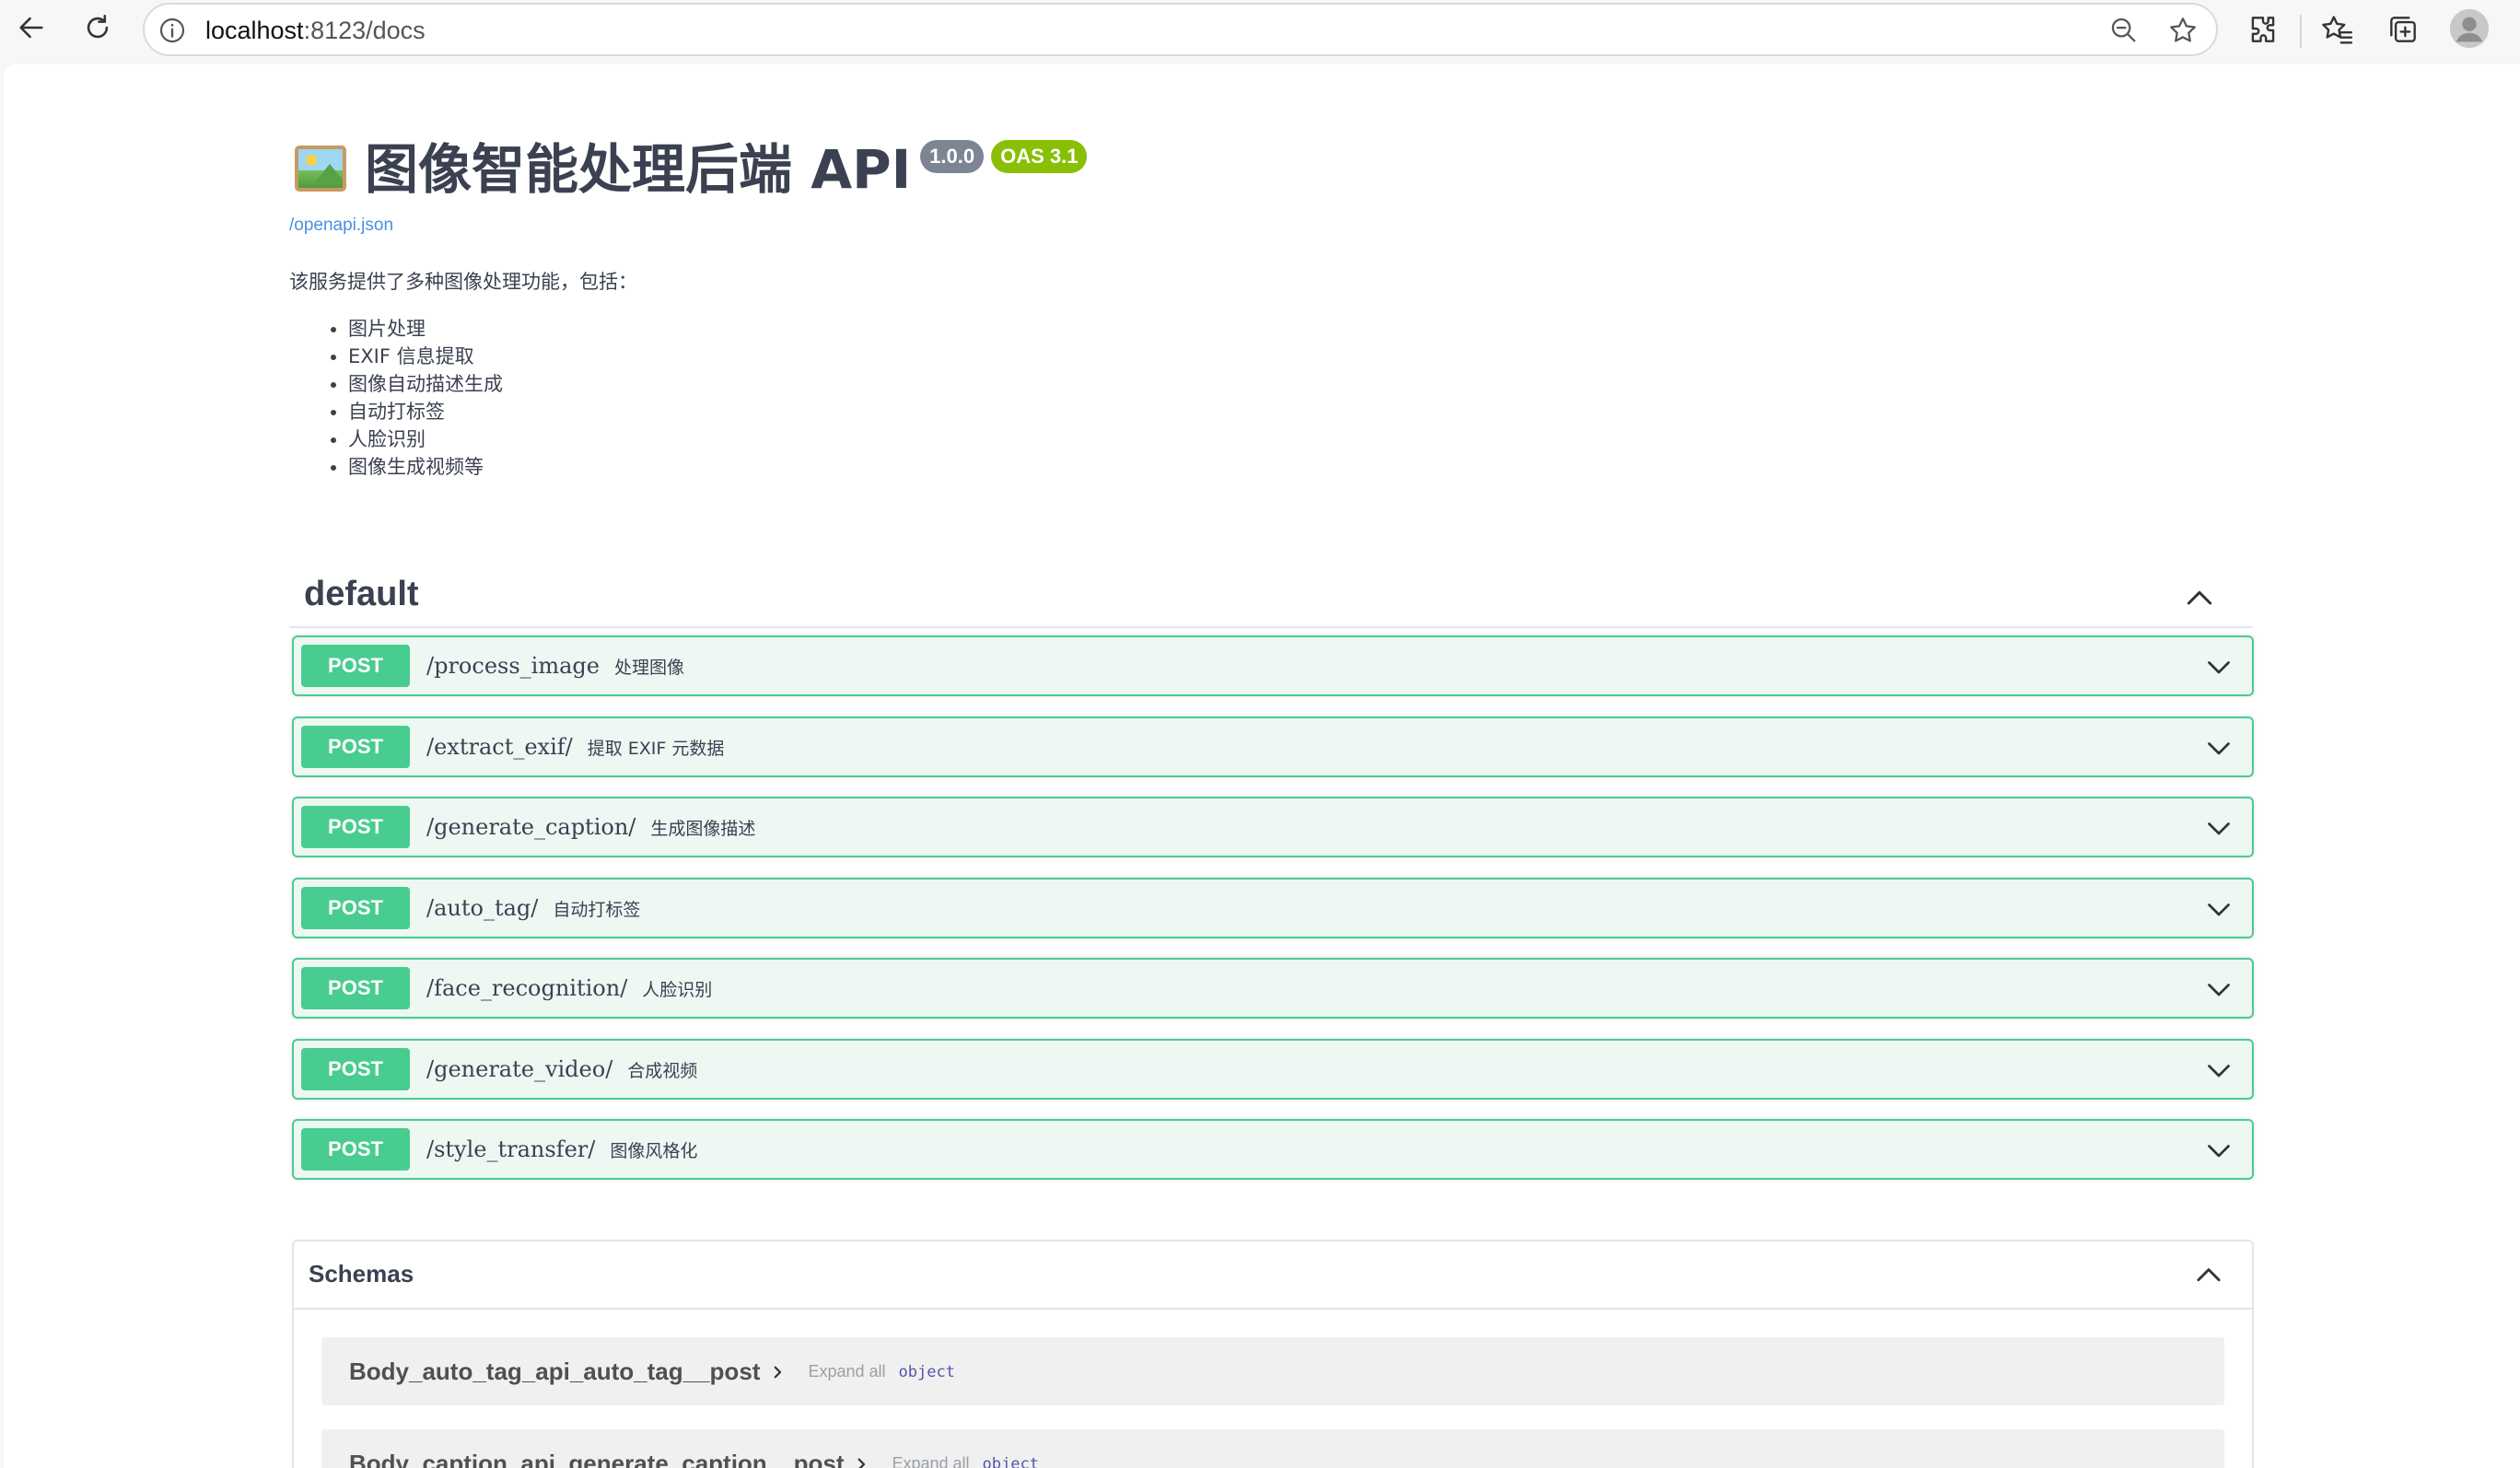  I want to click on collections-icon, so click(2403, 29).